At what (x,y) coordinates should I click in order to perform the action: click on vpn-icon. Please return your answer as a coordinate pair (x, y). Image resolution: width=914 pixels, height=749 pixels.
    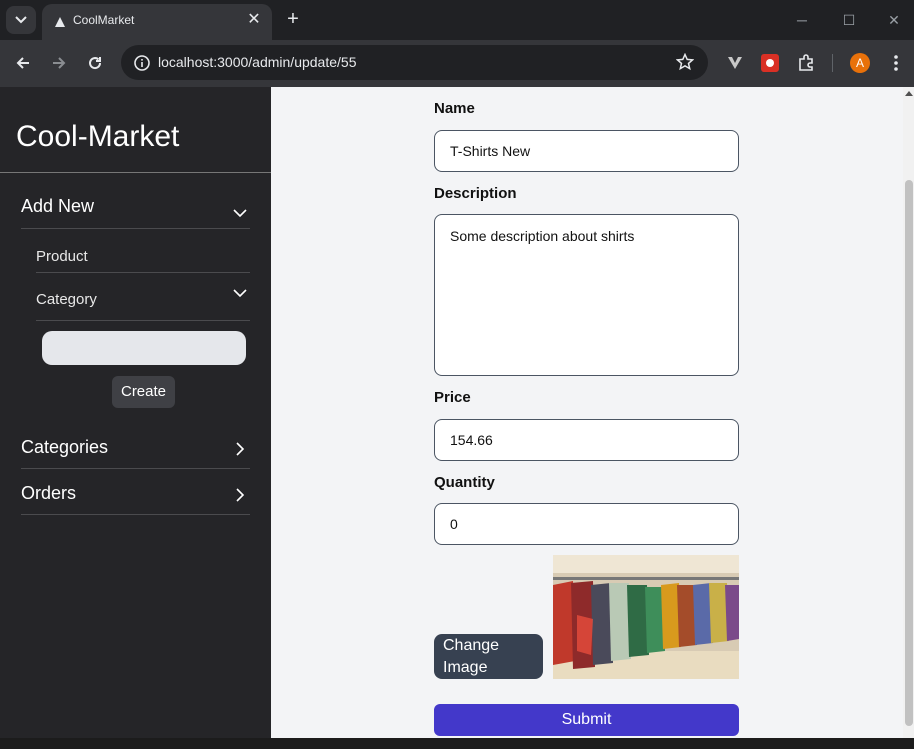
    Looking at the image, I should click on (735, 63).